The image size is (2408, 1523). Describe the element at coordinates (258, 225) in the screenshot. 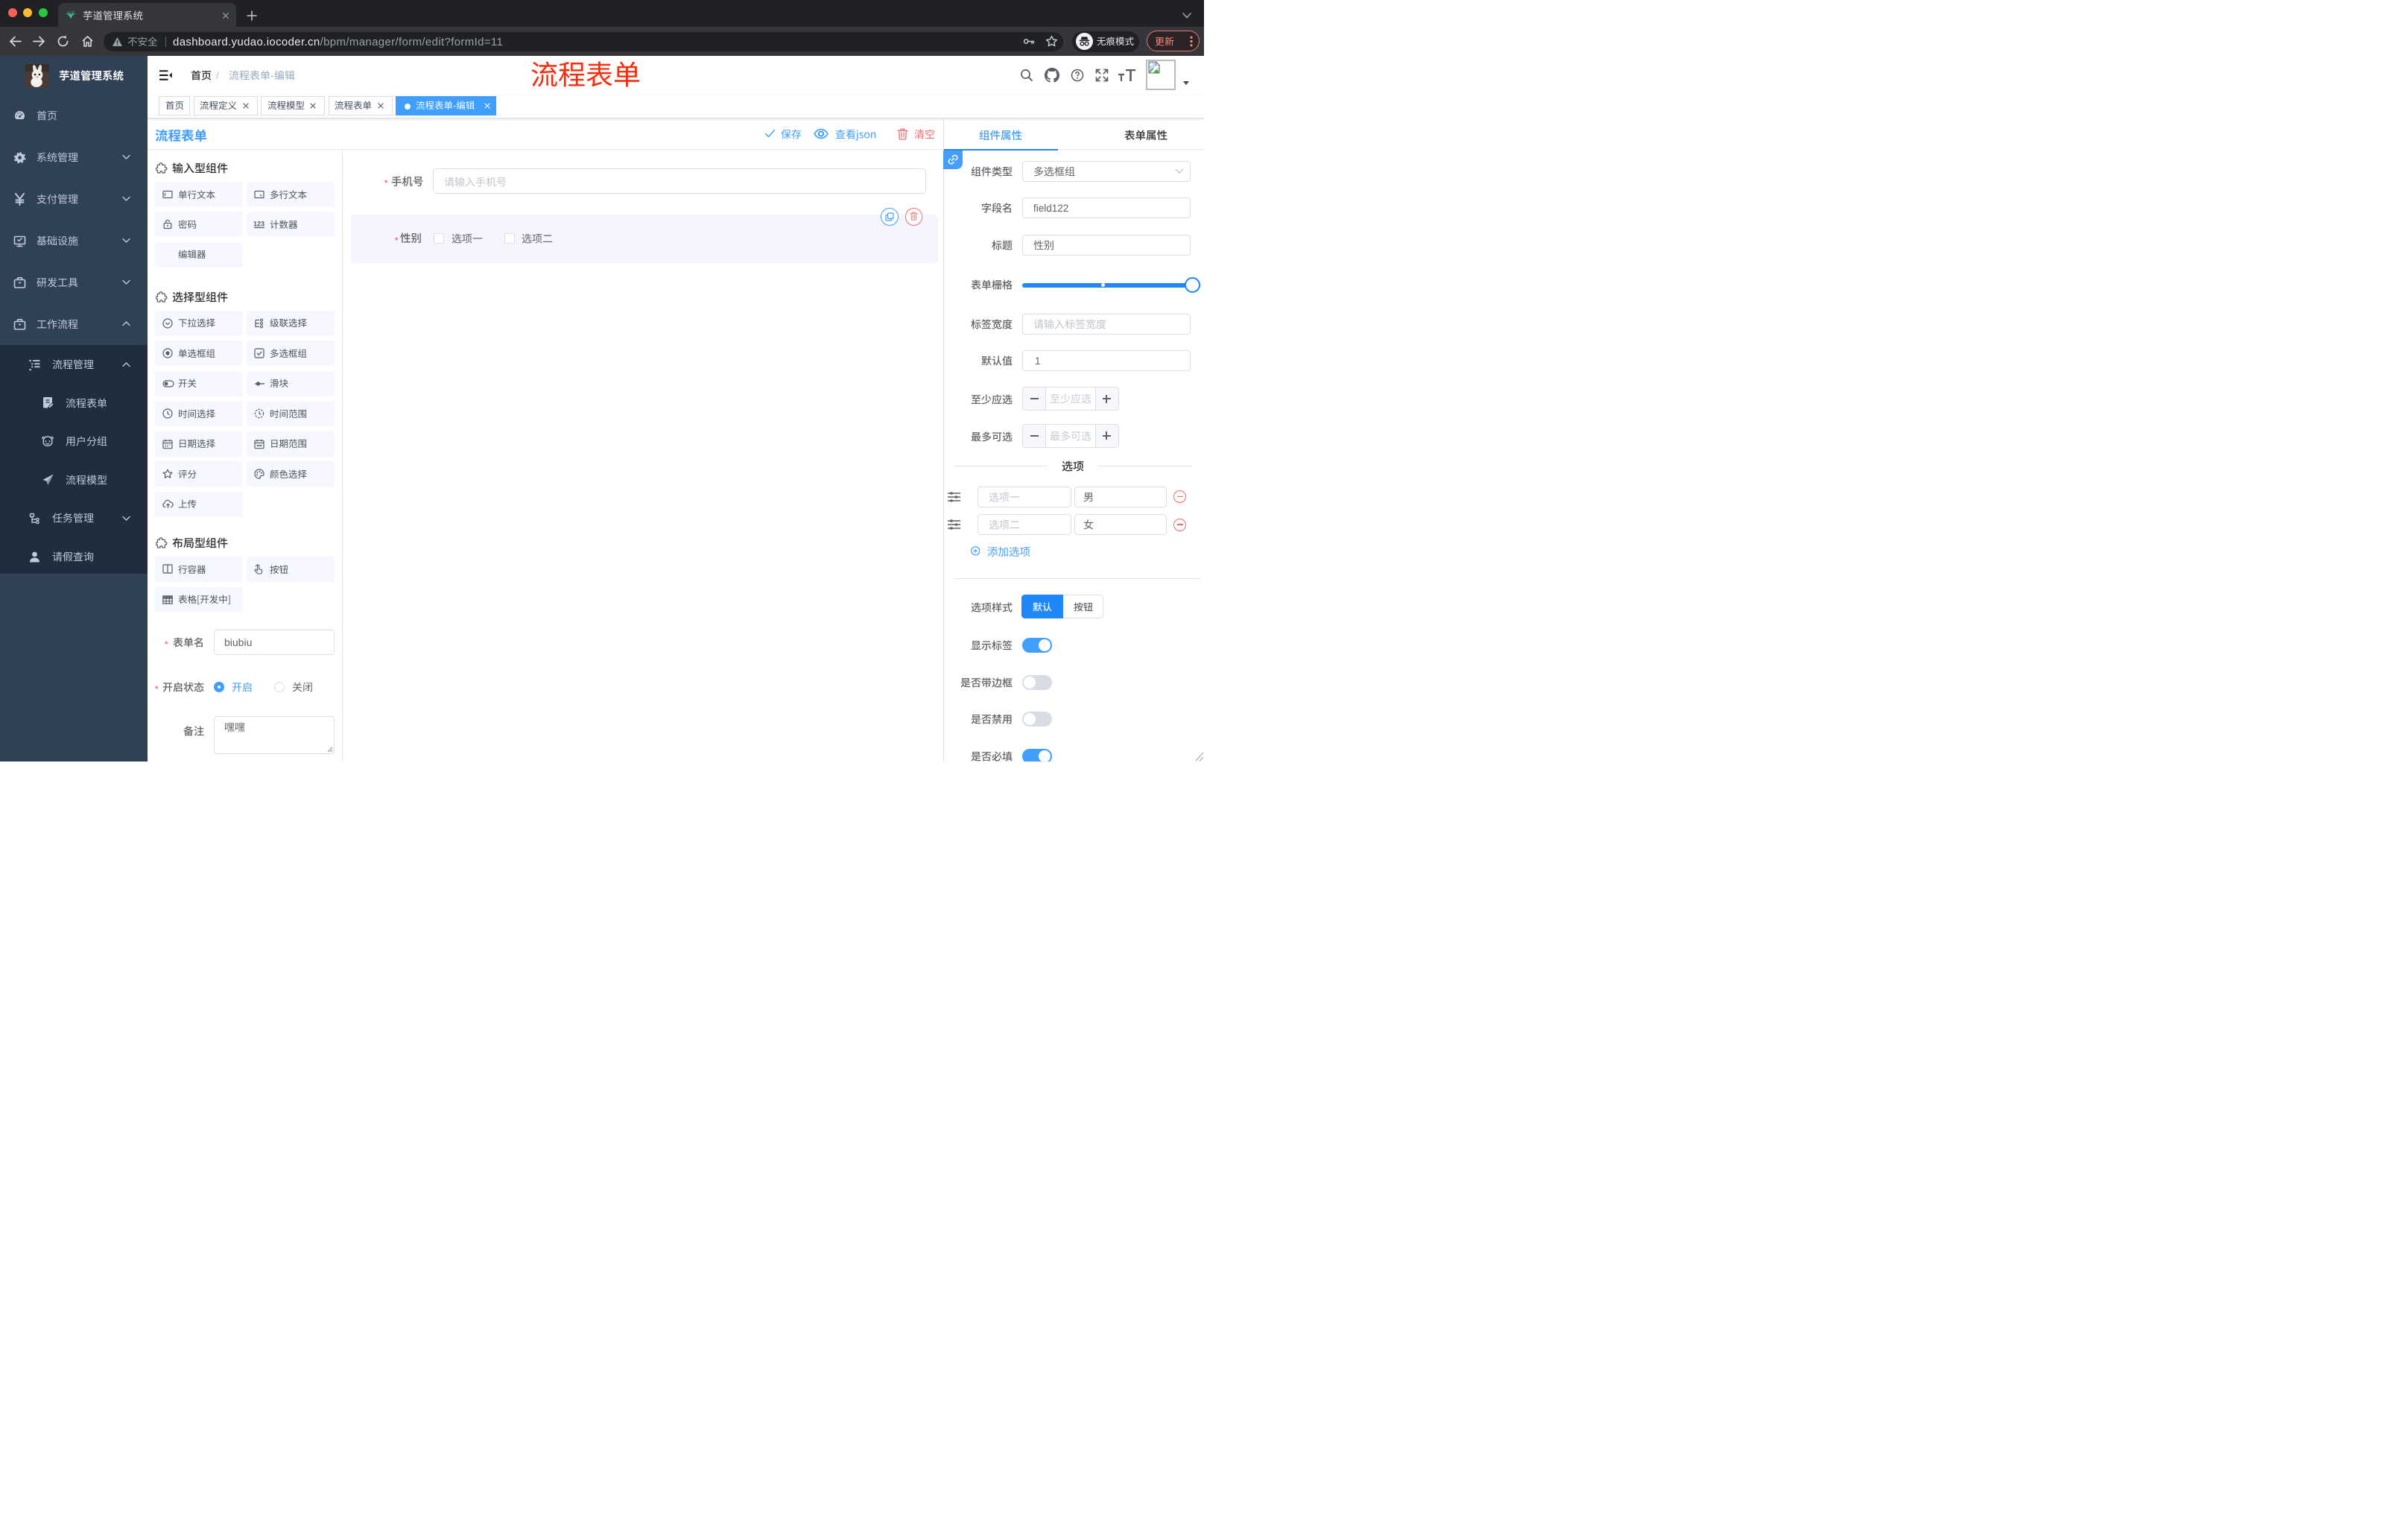

I see `svg-text: 123` at that location.